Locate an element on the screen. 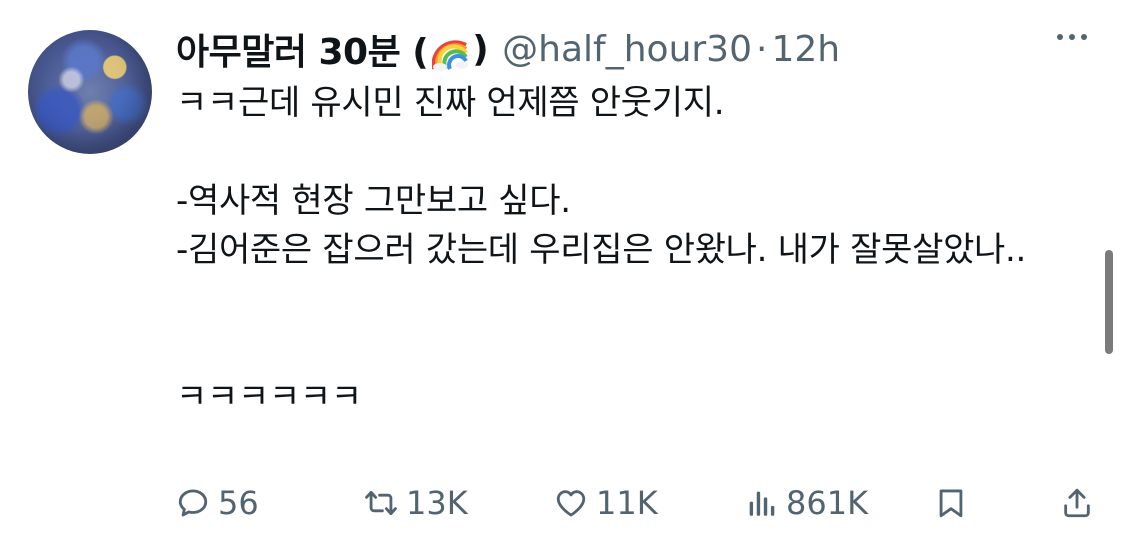 The width and height of the screenshot is (1125, 551). bookmark-icon is located at coordinates (951, 503).